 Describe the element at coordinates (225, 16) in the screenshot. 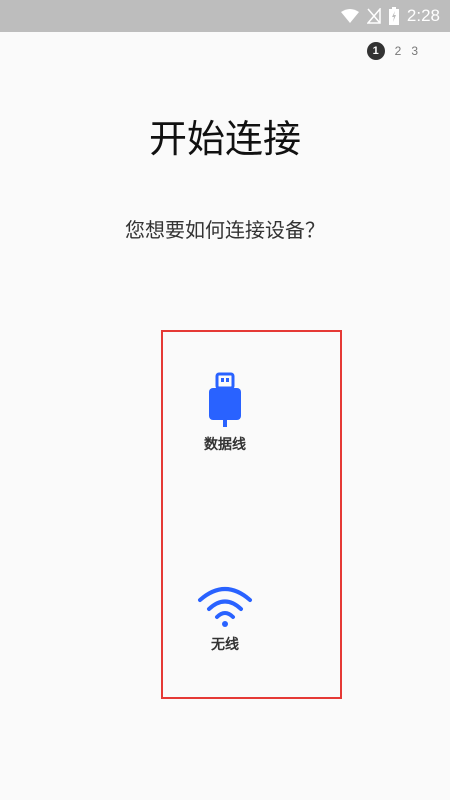

I see `status-bar: 2:28` at that location.